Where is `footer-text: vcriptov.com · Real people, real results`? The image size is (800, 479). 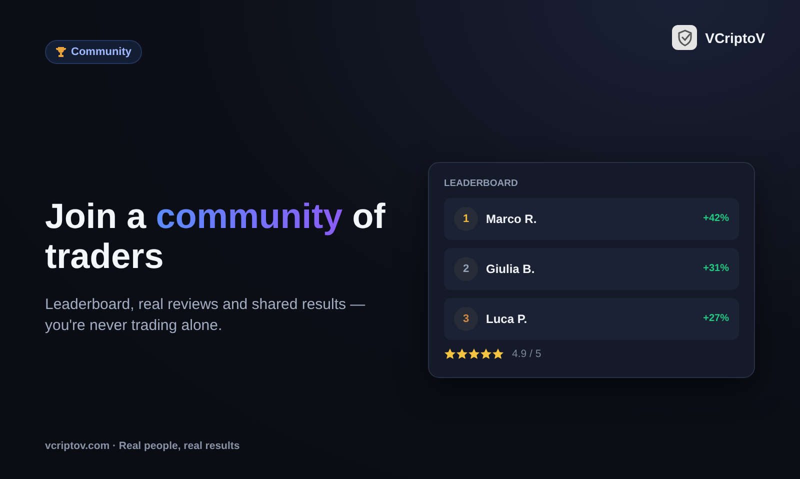
footer-text: vcriptov.com · Real people, real results is located at coordinates (143, 446).